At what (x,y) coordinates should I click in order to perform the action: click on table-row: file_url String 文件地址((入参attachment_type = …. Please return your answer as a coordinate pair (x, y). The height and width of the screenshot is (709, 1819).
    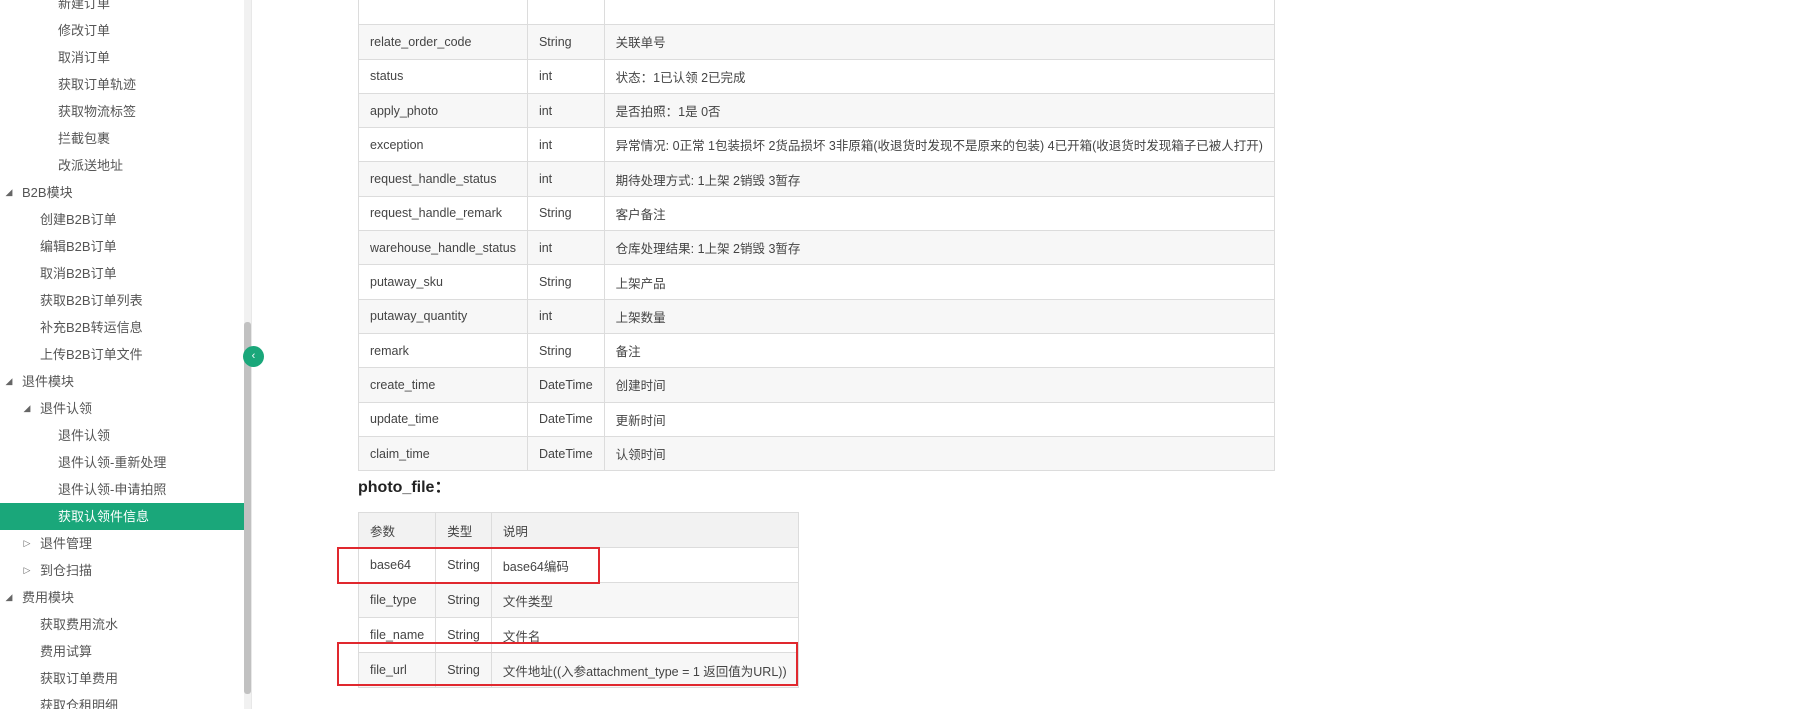
    Looking at the image, I should click on (578, 670).